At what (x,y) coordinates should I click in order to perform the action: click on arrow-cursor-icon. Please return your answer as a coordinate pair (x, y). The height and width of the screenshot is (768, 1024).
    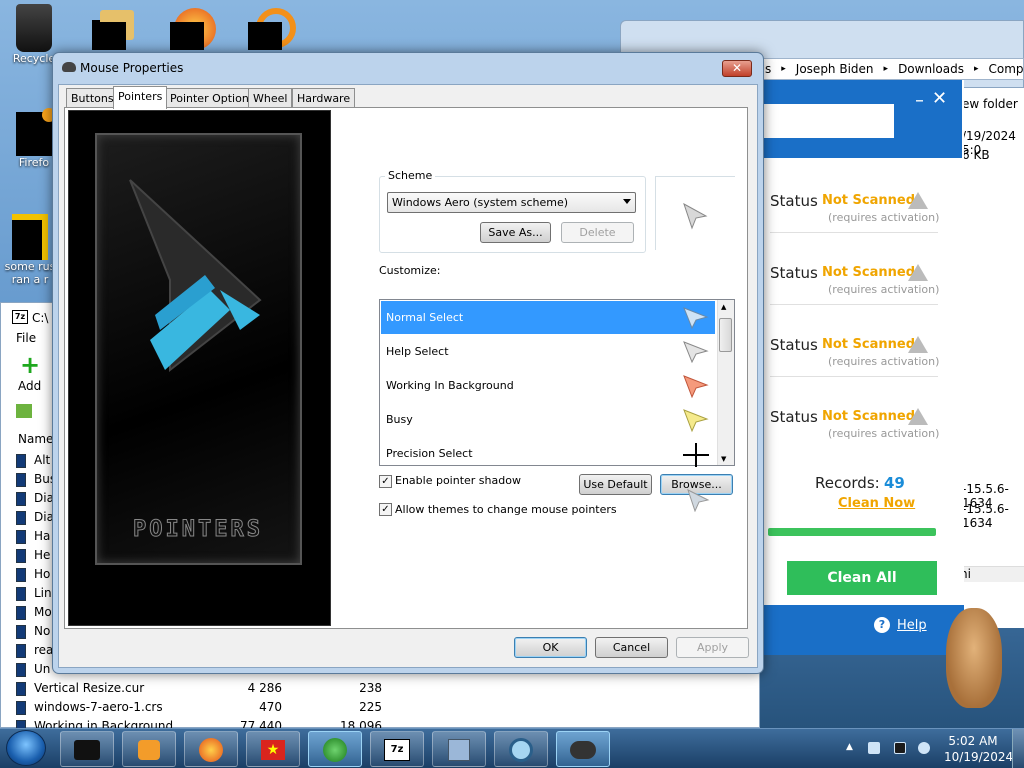
    Looking at the image, I should click on (695, 216).